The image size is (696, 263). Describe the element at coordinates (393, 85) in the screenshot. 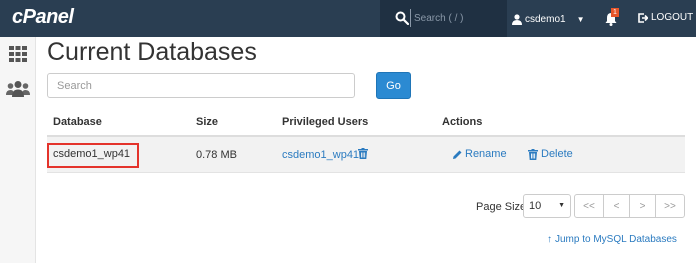

I see `go-button: Go` at that location.